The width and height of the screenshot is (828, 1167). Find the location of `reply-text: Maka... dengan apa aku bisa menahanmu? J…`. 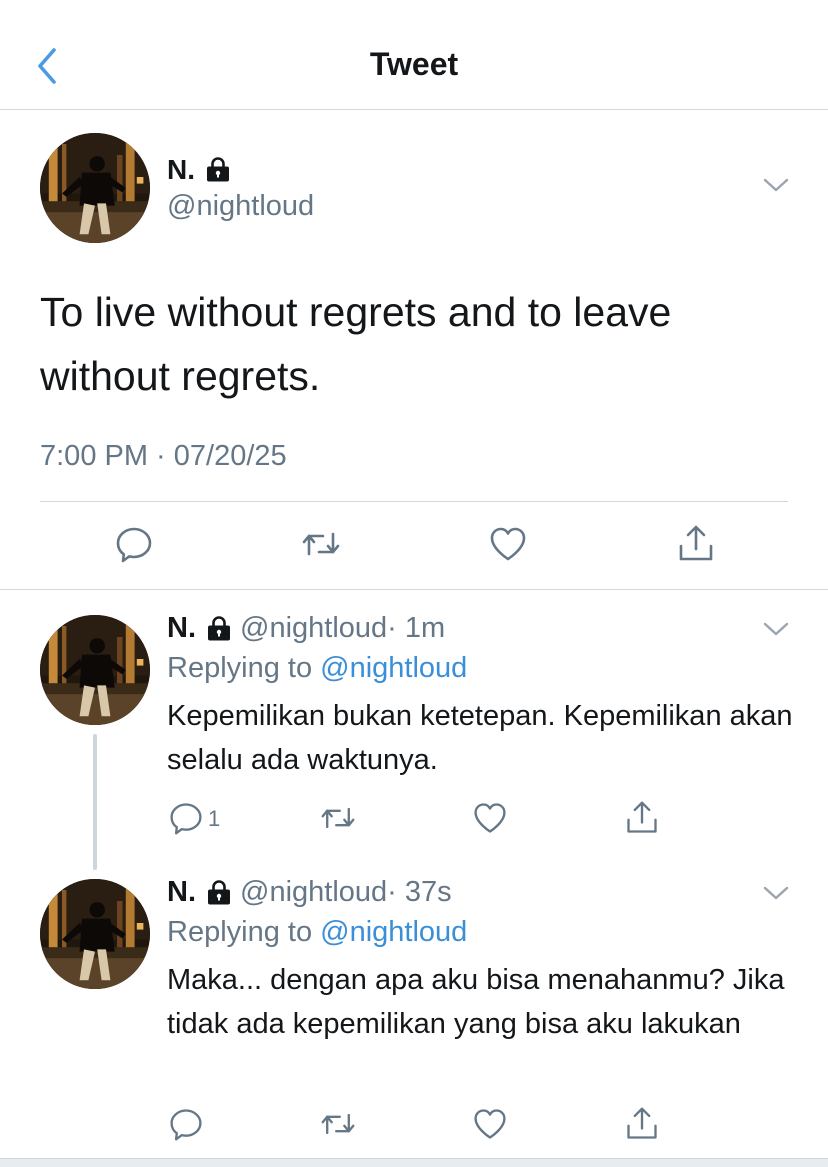

reply-text: Maka... dengan apa aku bisa menahanmu? J… is located at coordinates (476, 1002).